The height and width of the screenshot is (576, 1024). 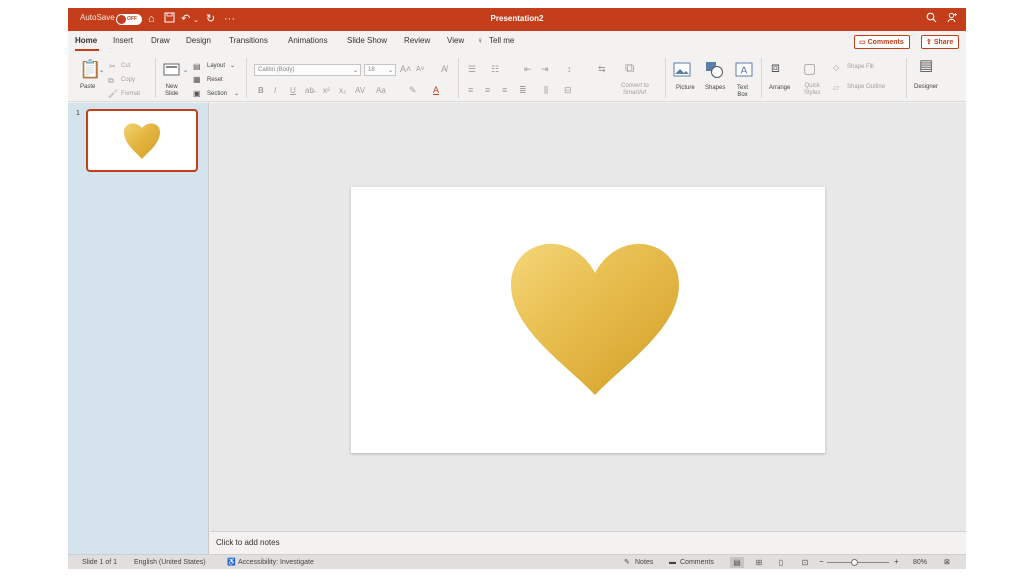 What do you see at coordinates (715, 88) in the screenshot?
I see `shapes-label: Shapes` at bounding box center [715, 88].